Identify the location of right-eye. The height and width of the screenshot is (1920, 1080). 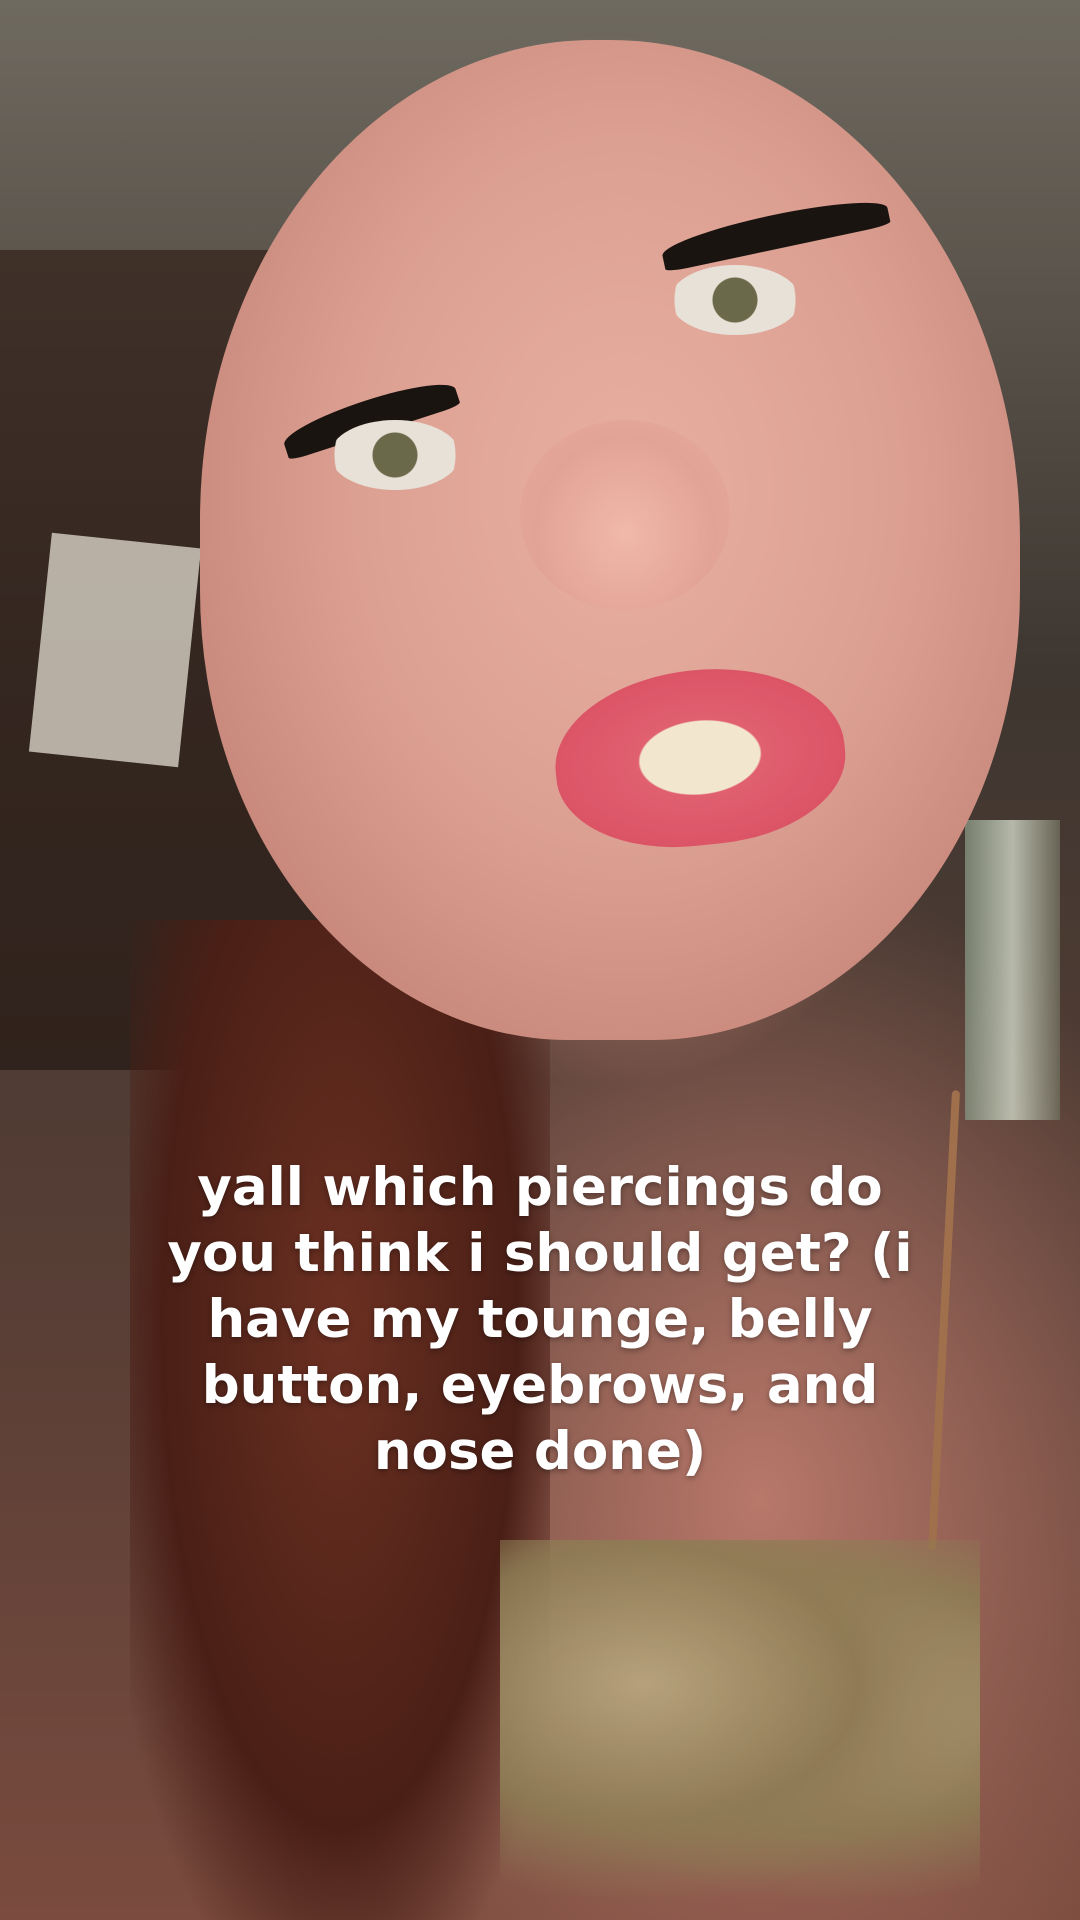
(735, 300).